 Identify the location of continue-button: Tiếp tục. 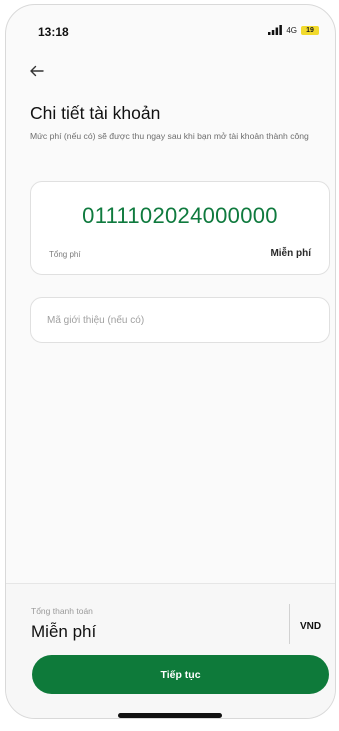
(180, 674).